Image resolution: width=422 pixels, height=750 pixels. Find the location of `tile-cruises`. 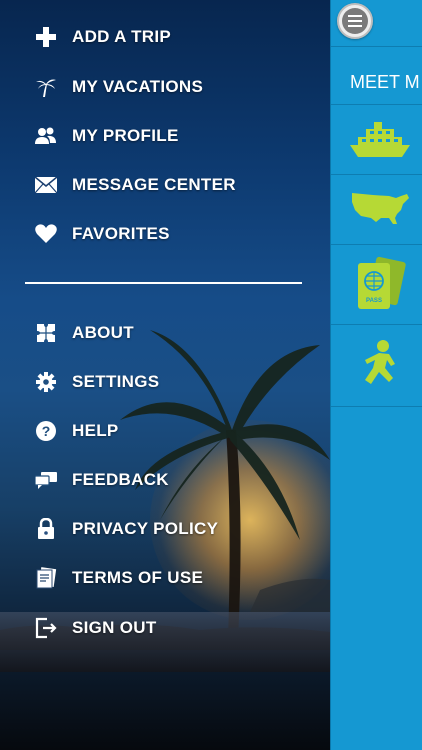

tile-cruises is located at coordinates (380, 142).